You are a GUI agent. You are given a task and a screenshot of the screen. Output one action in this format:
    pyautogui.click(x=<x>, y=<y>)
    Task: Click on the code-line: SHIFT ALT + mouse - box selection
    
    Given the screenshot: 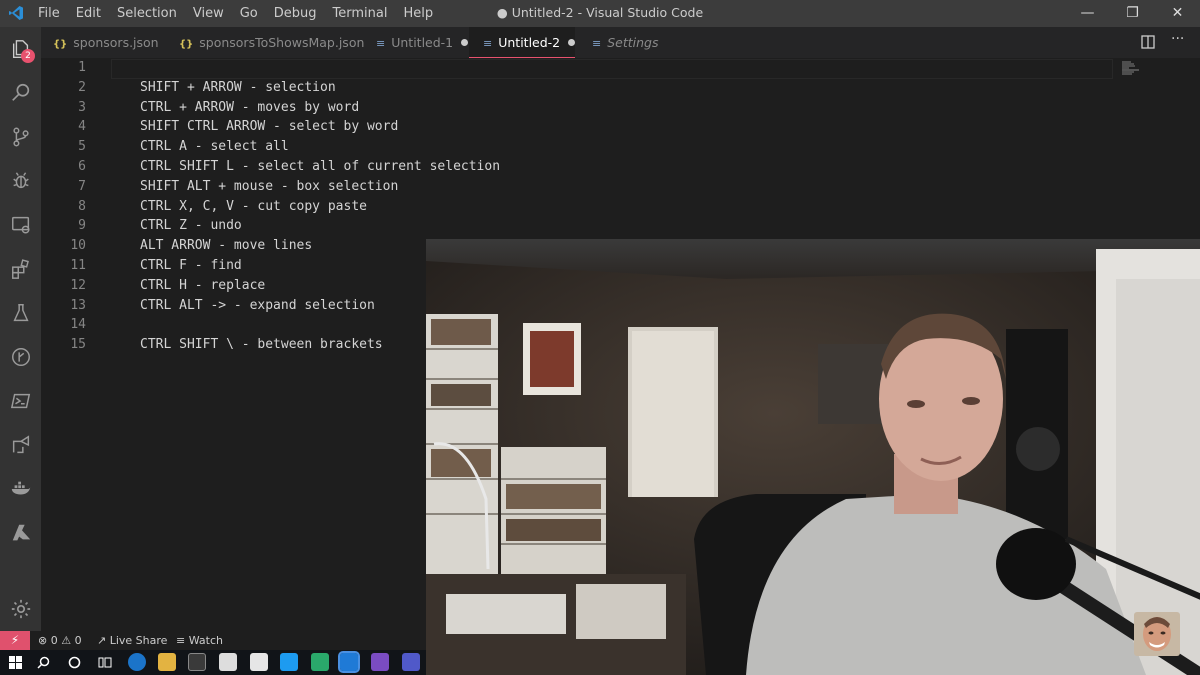 What is the action you would take?
    pyautogui.click(x=269, y=186)
    